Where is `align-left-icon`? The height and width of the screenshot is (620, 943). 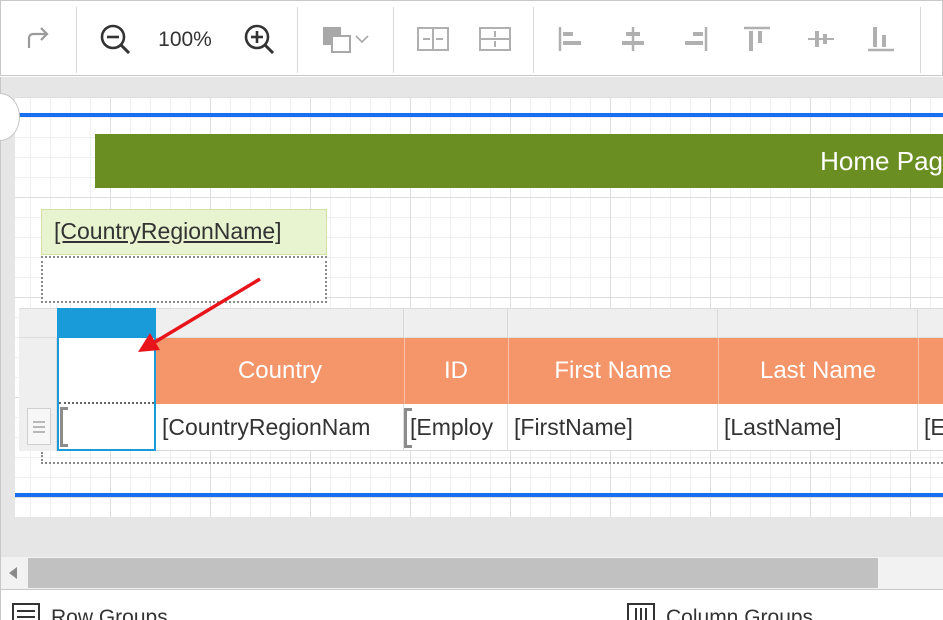
align-left-icon is located at coordinates (571, 39).